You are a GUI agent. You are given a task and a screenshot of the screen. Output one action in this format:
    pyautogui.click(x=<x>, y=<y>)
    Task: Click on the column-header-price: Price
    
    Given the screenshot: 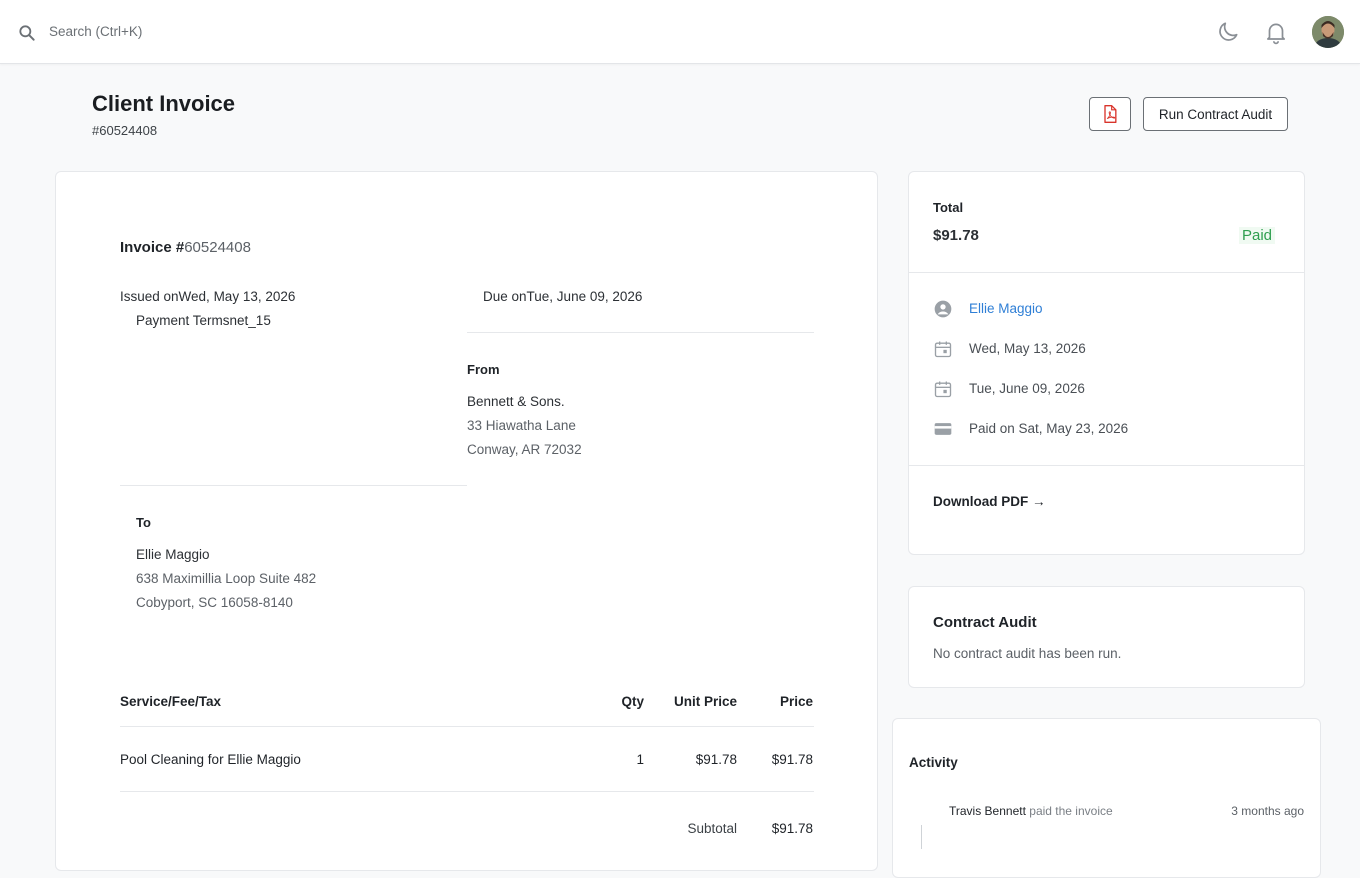 What is the action you would take?
    pyautogui.click(x=796, y=701)
    